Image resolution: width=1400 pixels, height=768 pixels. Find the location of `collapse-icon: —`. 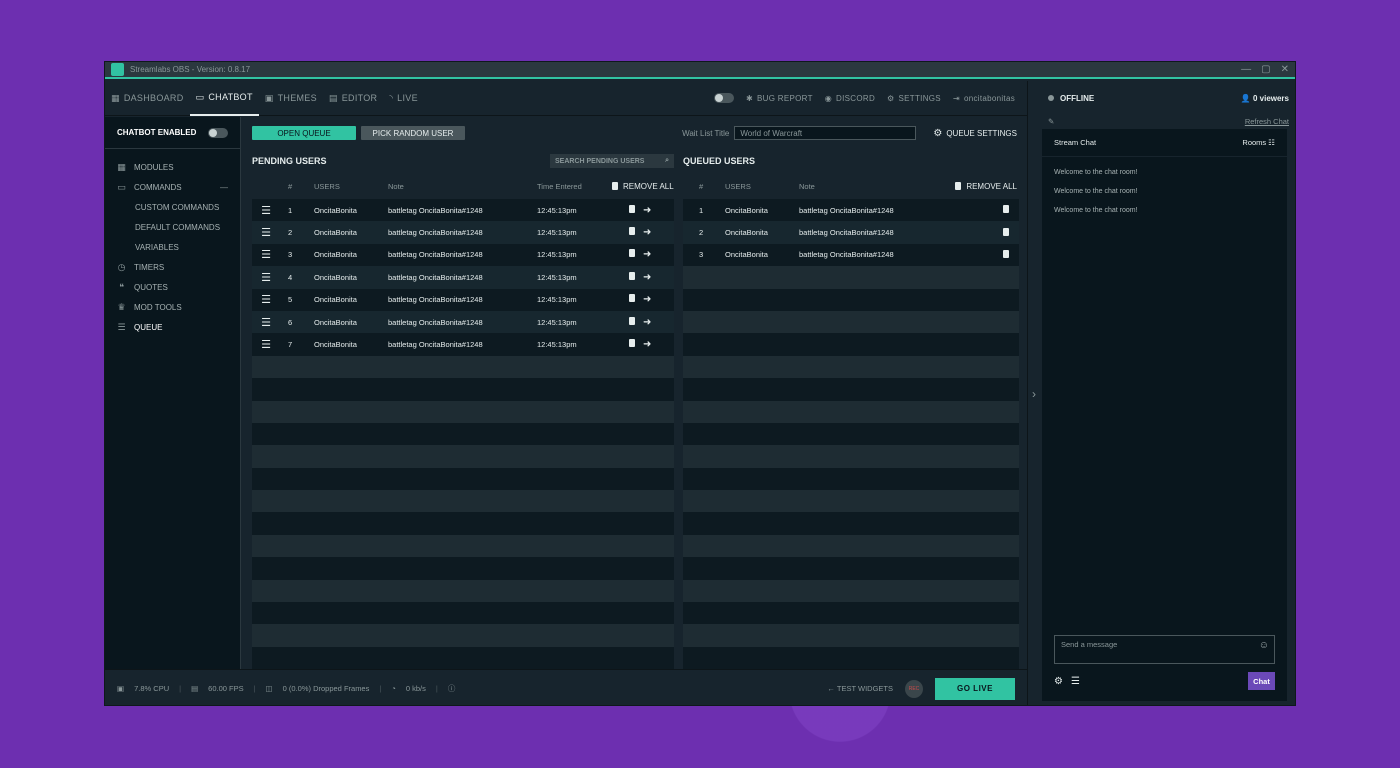

collapse-icon: — is located at coordinates (224, 187).